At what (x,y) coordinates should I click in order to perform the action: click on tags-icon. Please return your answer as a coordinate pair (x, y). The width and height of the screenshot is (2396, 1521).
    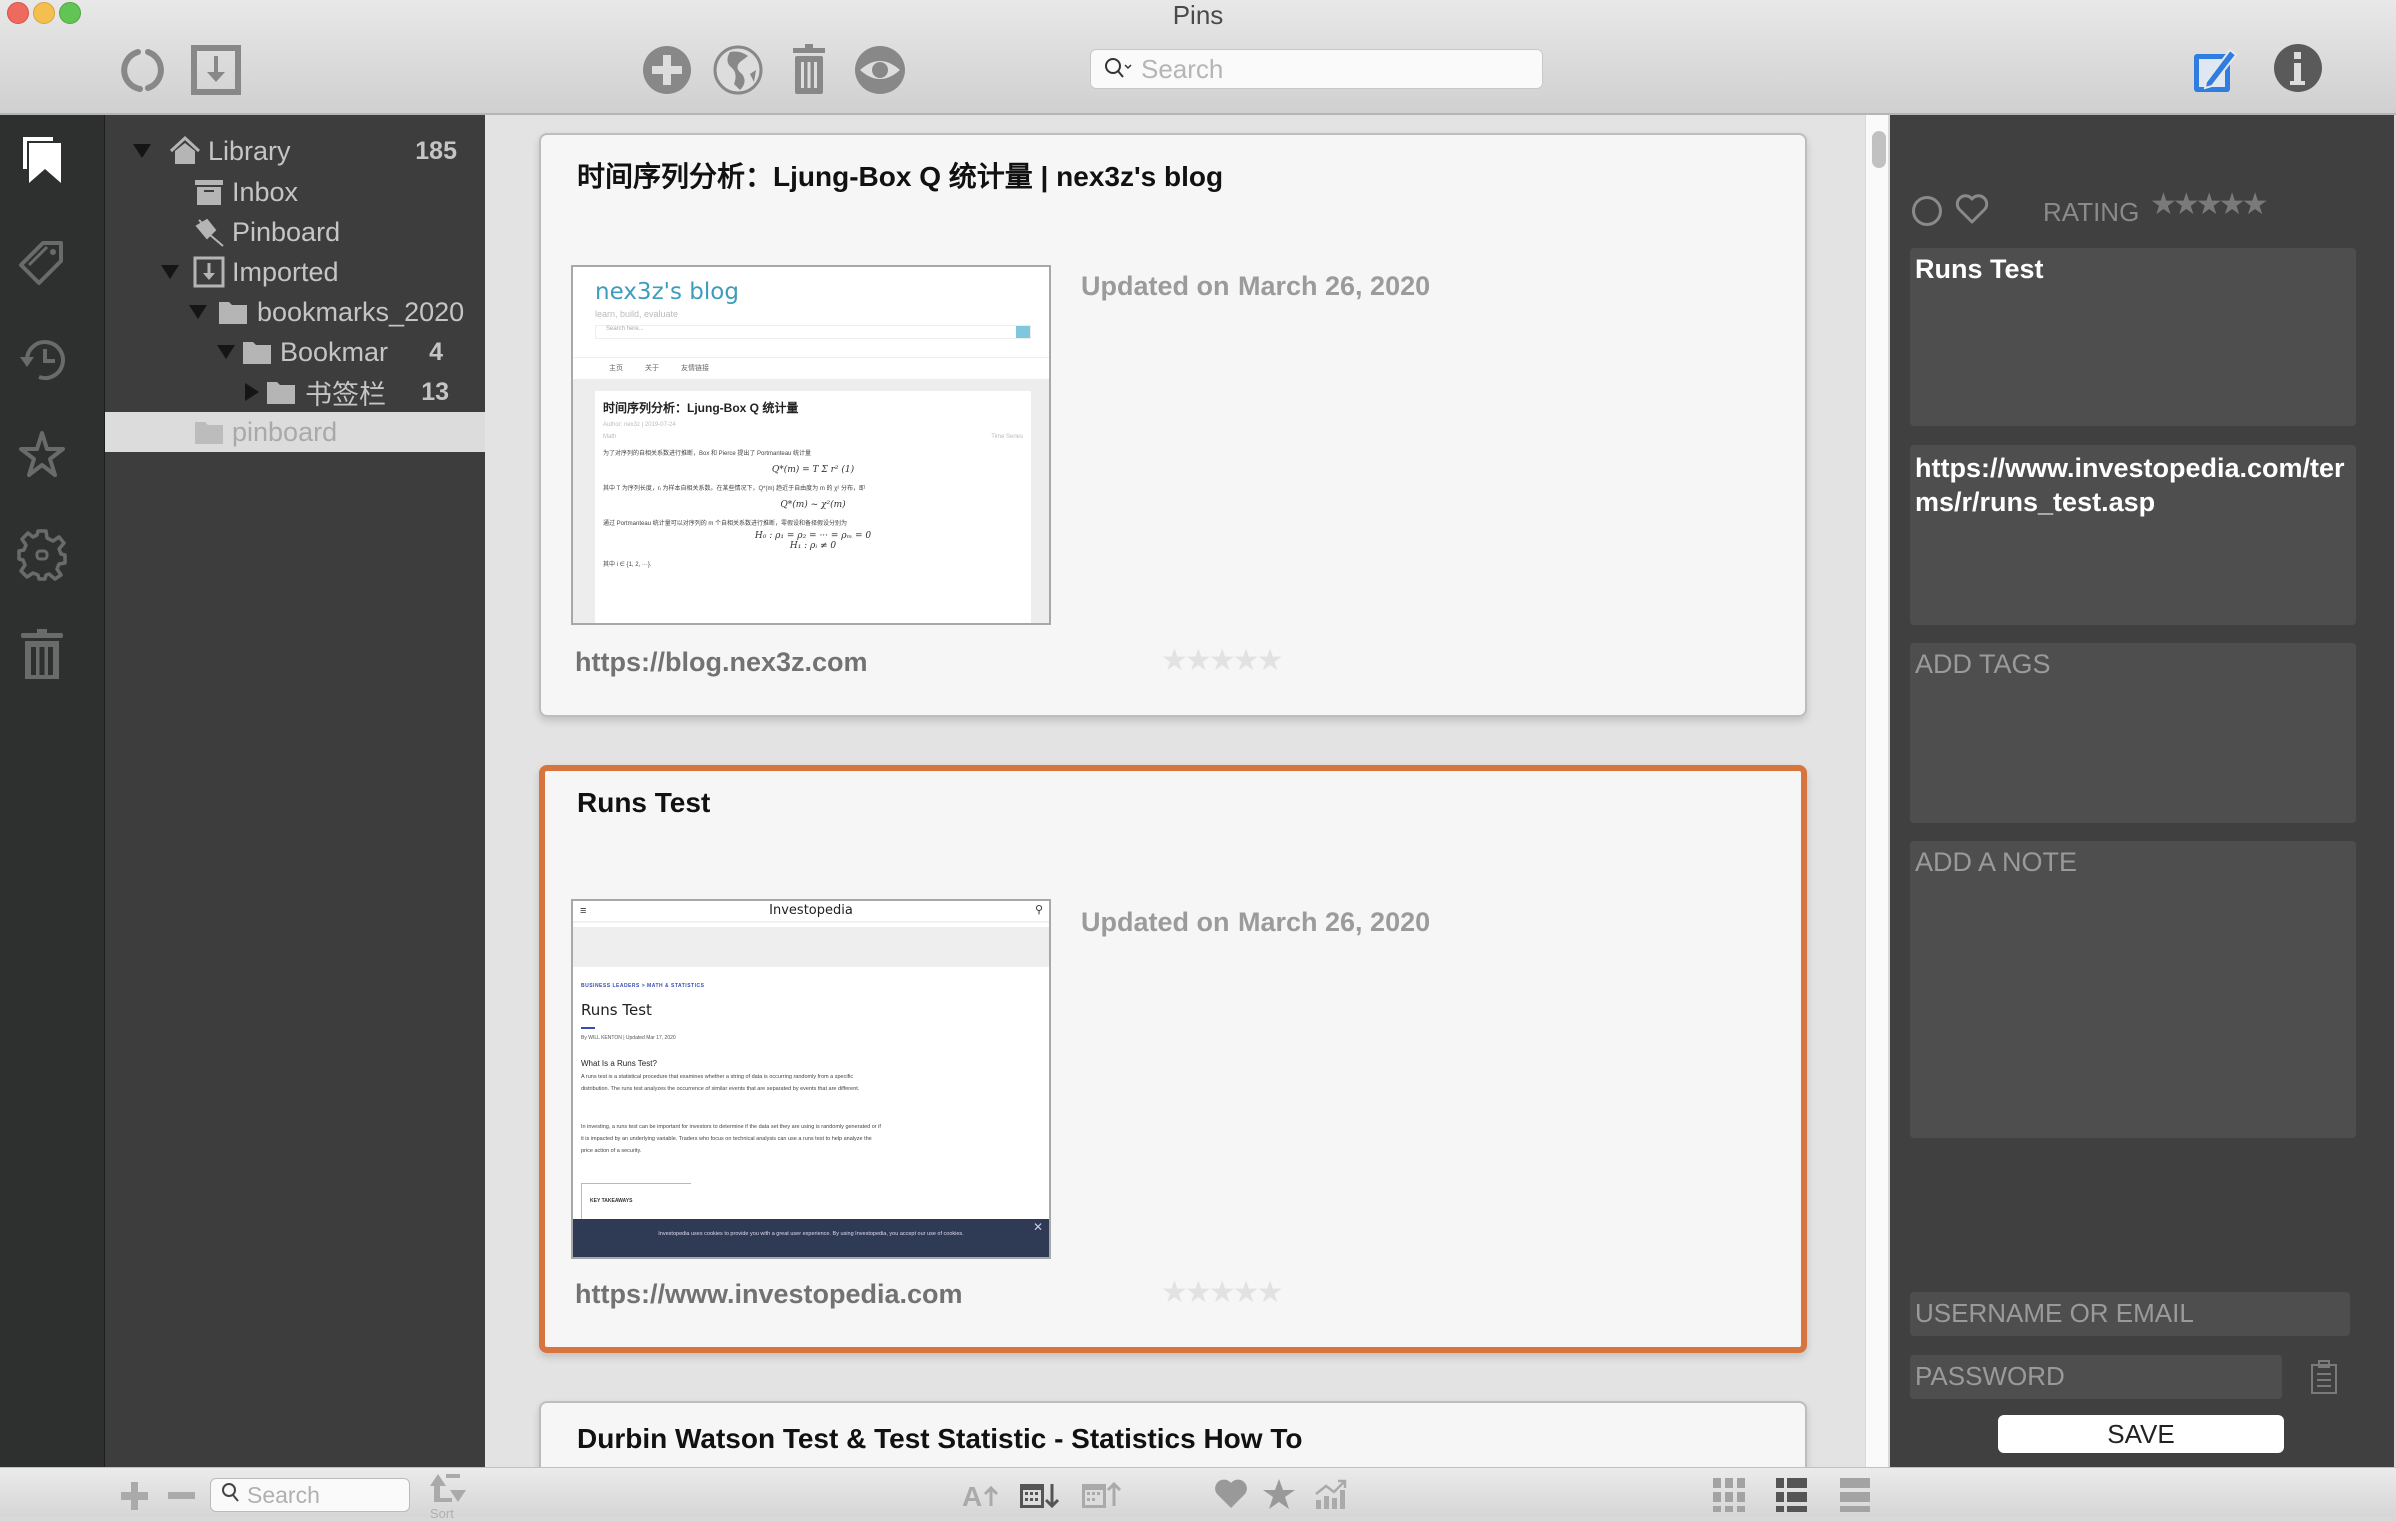
    Looking at the image, I should click on (42, 258).